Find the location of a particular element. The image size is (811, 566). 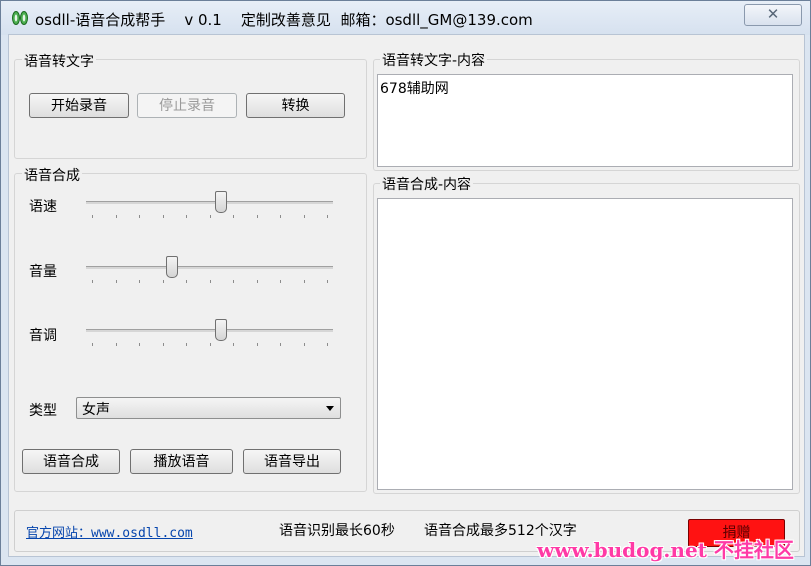

official-site-link-text: 官方网站：www.osdll.com is located at coordinates (109, 533).